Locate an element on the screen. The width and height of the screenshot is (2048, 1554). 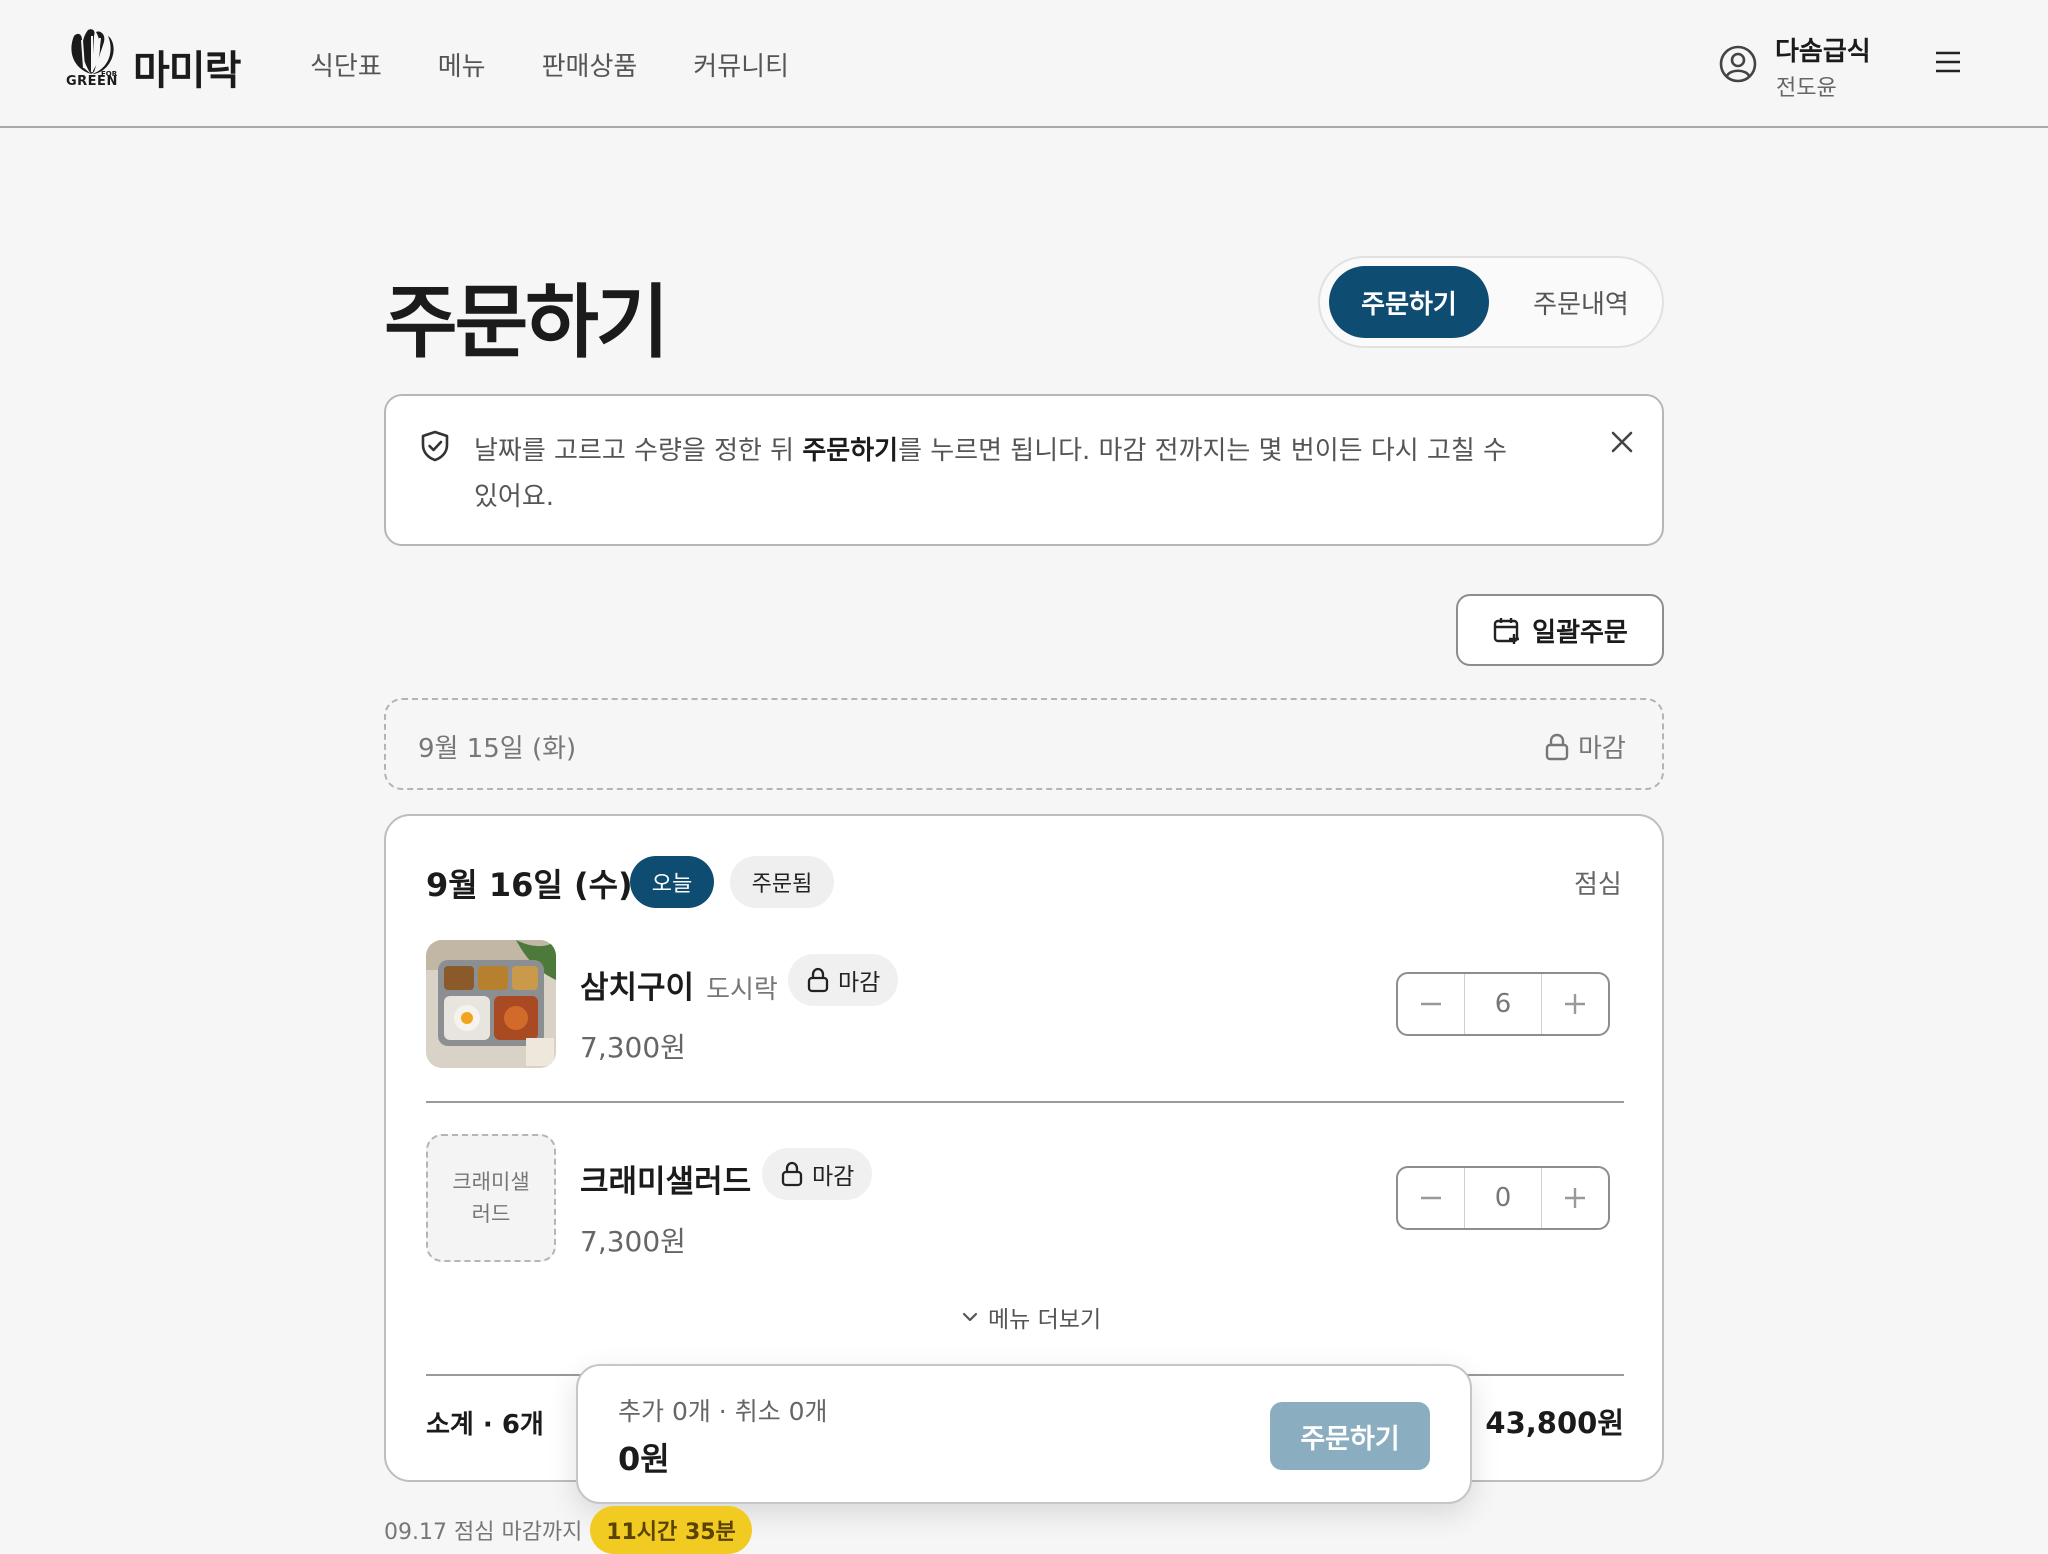
order-change-total: 0원 is located at coordinates (644, 1459).